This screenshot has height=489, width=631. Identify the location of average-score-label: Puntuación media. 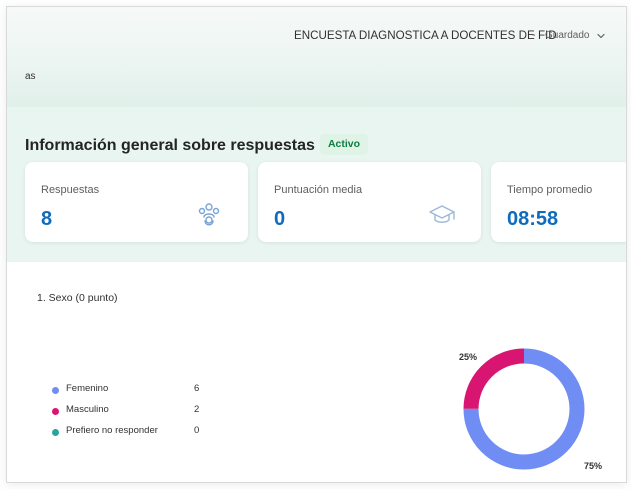
(318, 190).